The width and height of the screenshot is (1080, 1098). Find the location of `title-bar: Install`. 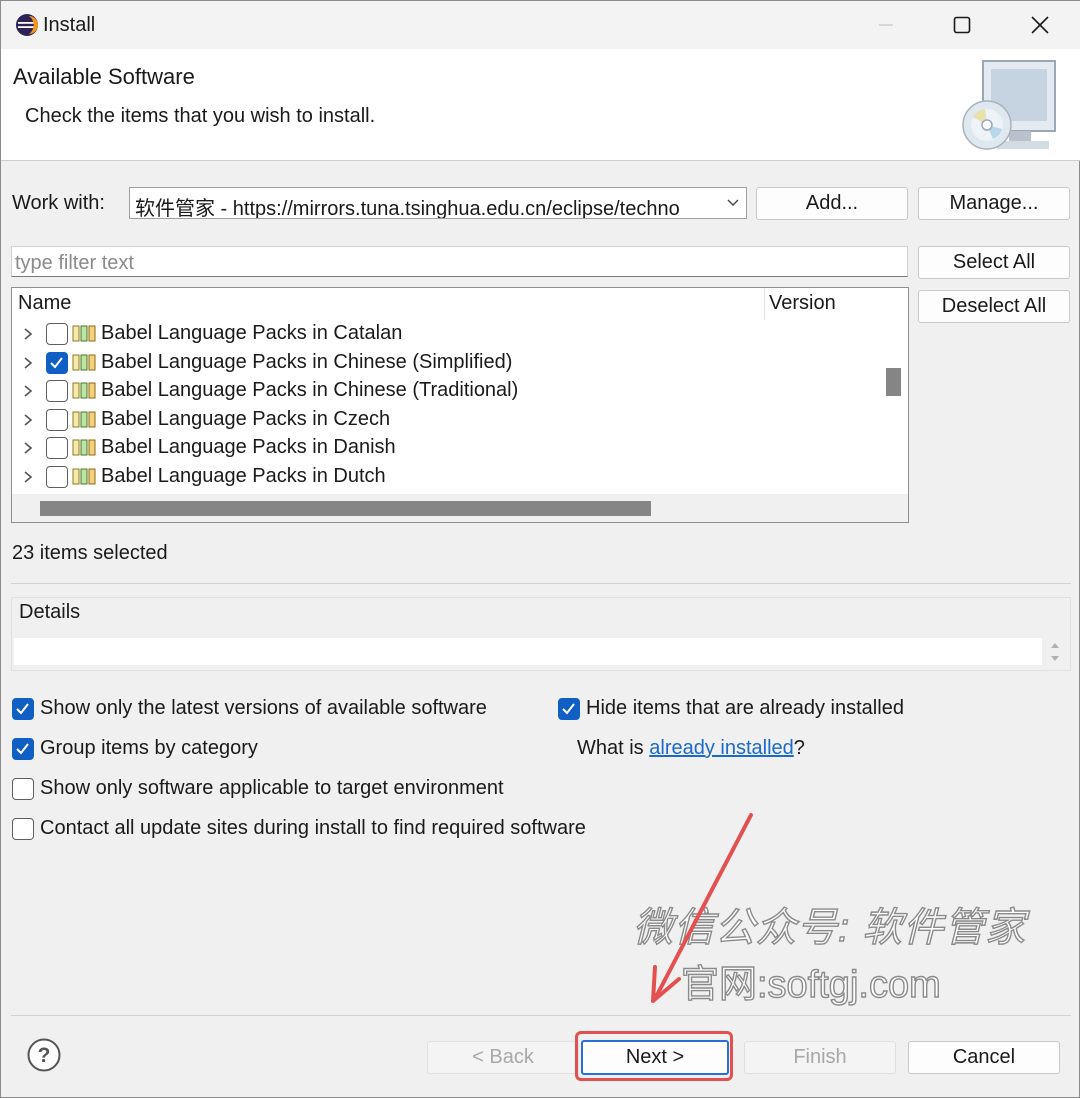

title-bar: Install is located at coordinates (540, 25).